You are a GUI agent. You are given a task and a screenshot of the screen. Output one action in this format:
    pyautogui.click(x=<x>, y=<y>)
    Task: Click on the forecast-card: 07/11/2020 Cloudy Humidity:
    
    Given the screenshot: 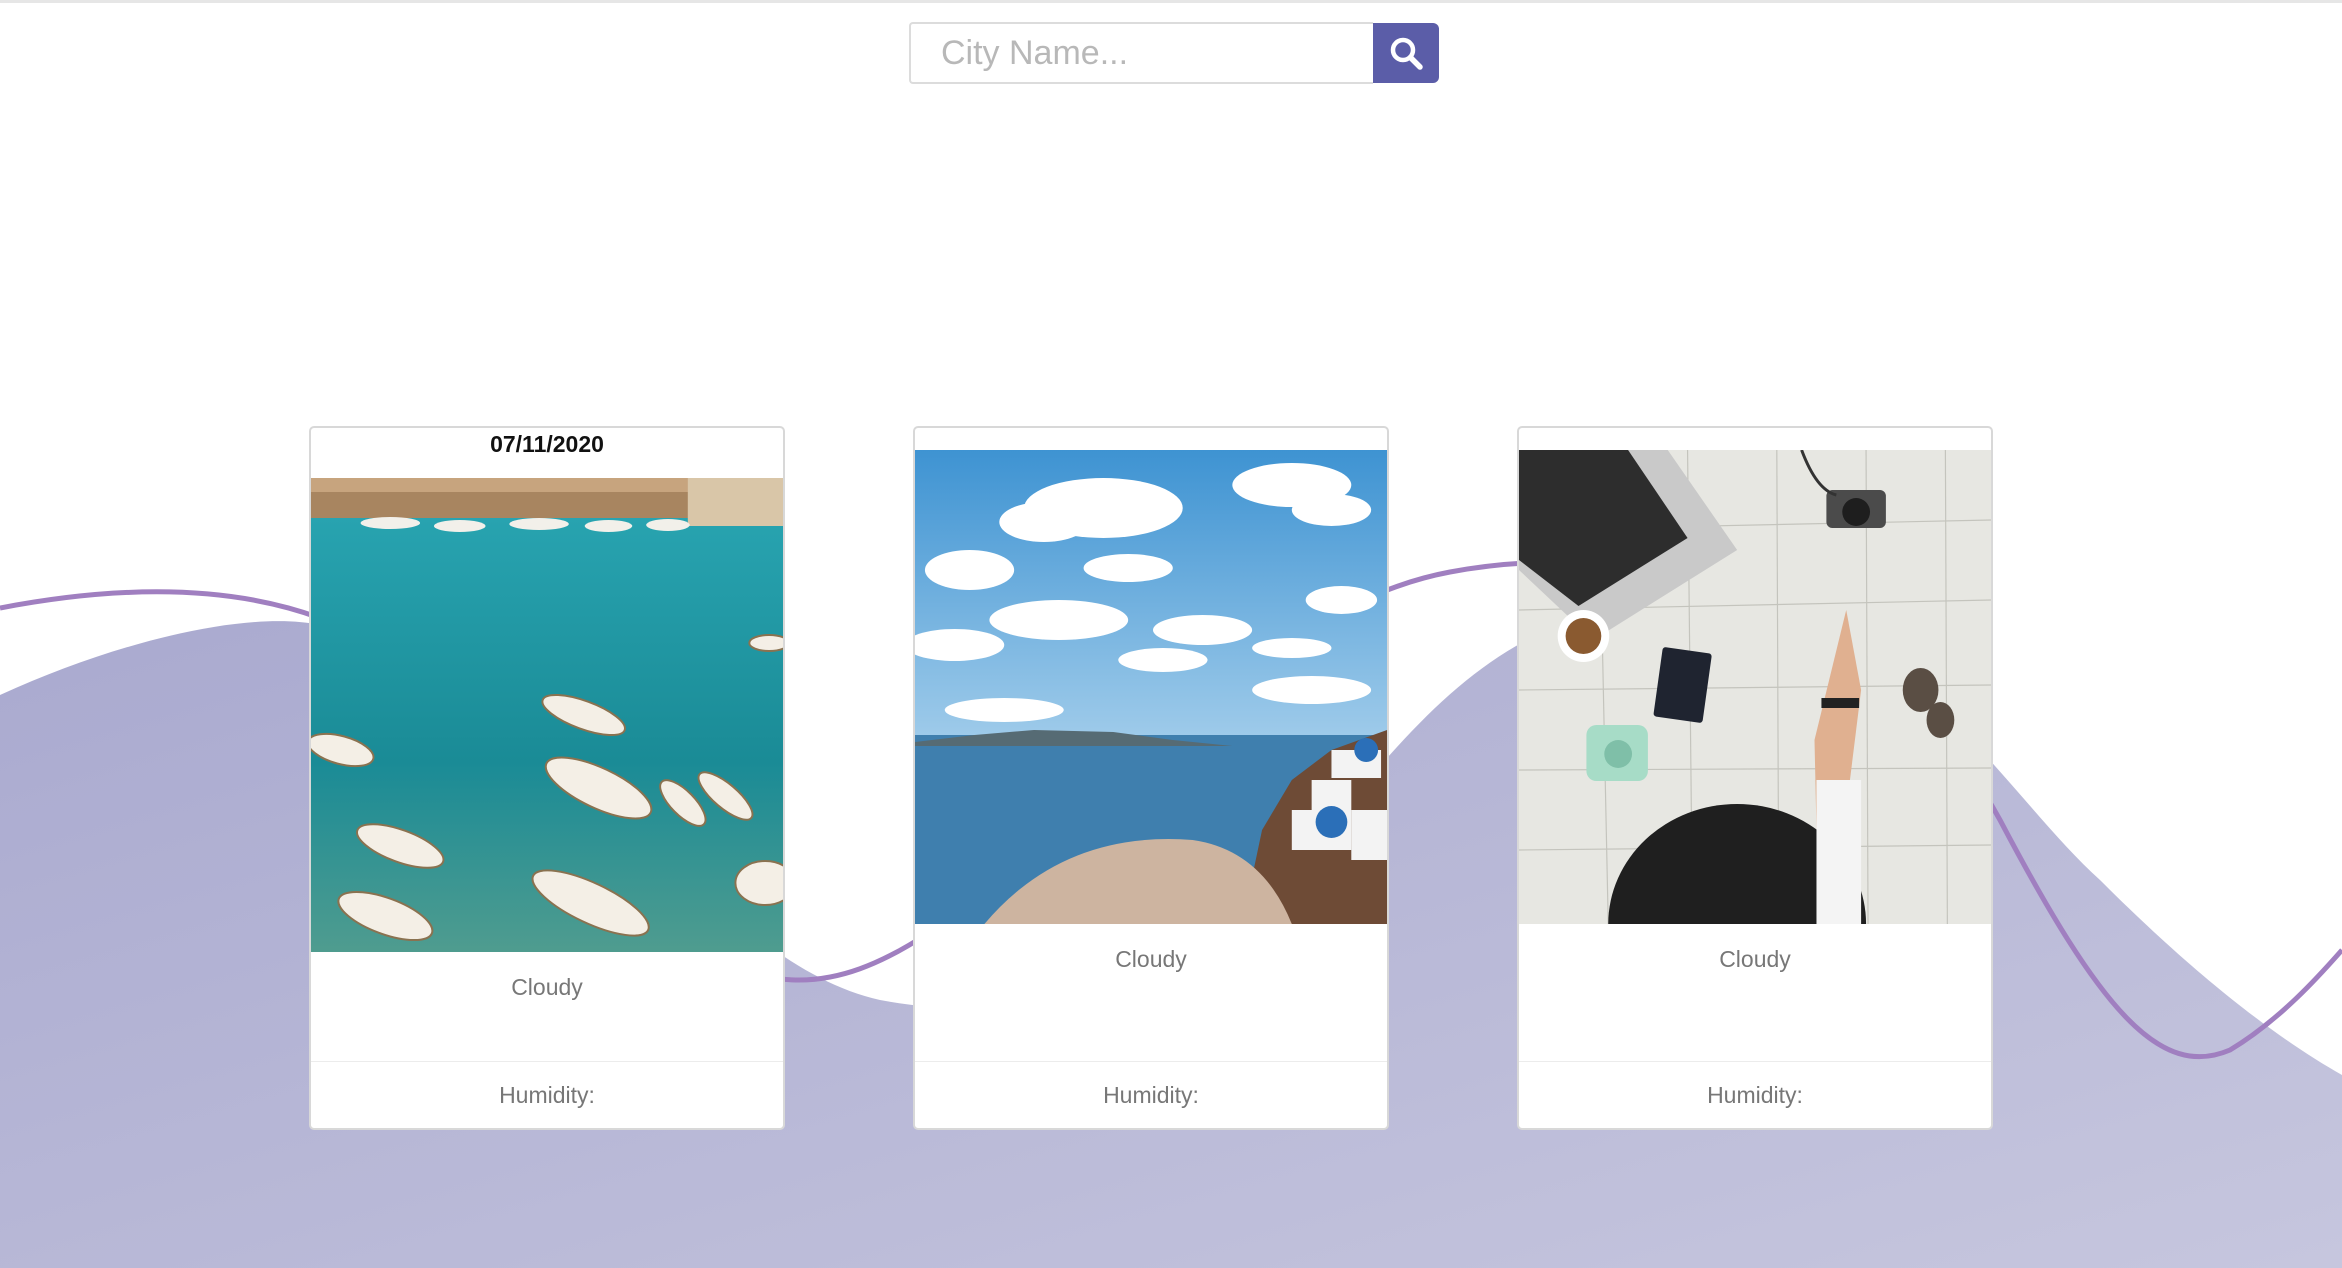 What is the action you would take?
    pyautogui.click(x=547, y=778)
    